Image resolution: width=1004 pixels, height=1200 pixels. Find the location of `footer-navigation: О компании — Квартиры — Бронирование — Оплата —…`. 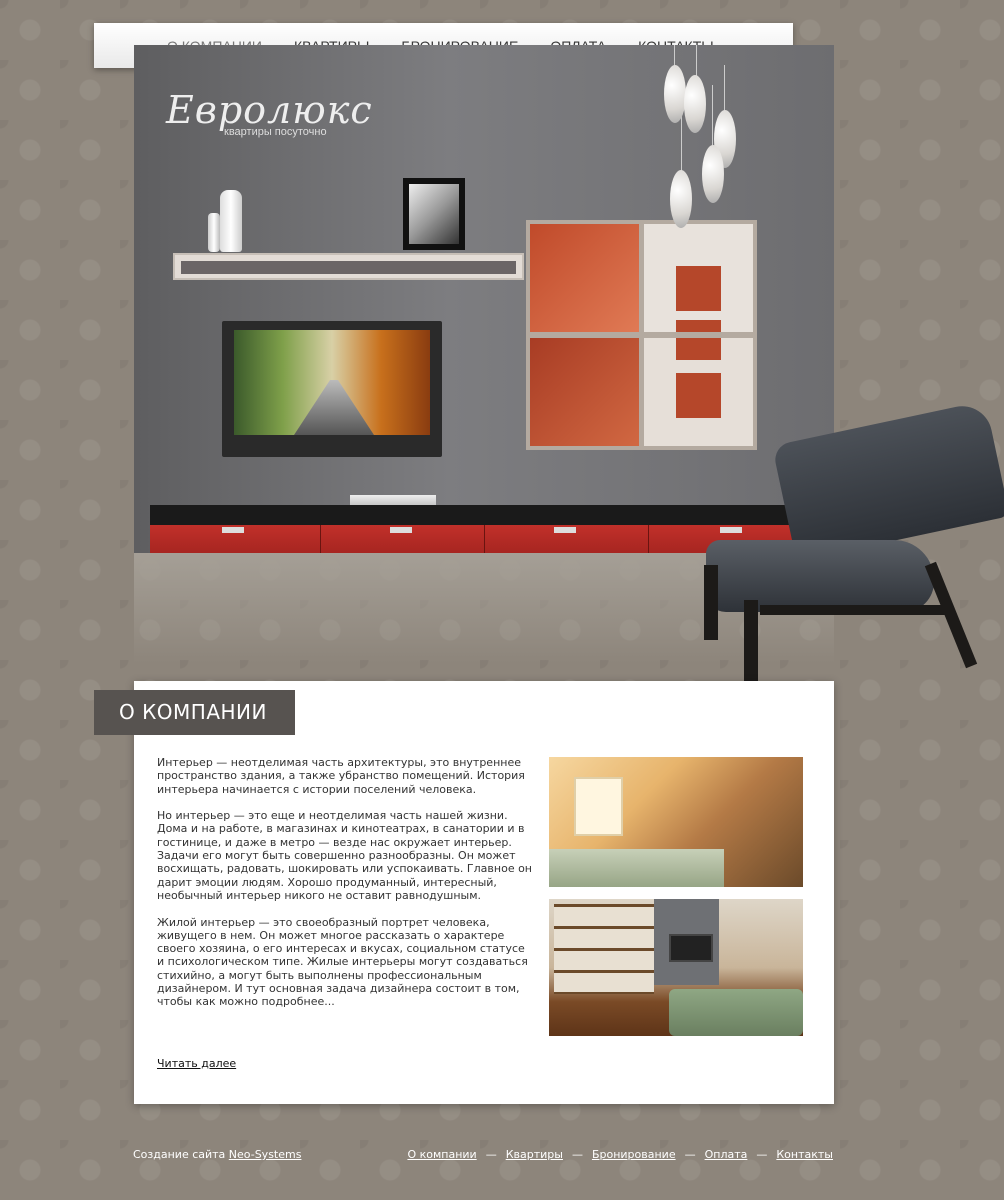

footer-navigation: О компании — Квартиры — Бронирование — Оплата —… is located at coordinates (620, 1154).